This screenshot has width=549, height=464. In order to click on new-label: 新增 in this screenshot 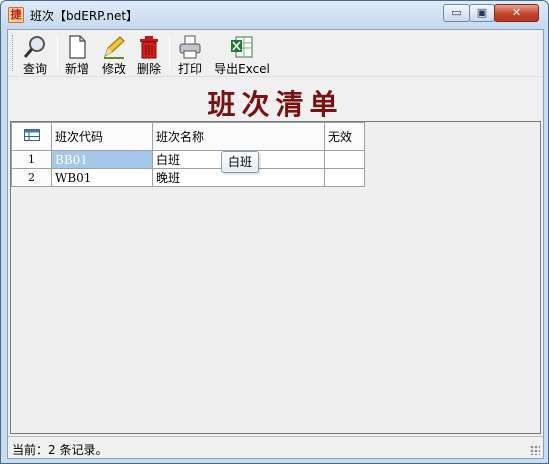, I will do `click(76, 69)`.